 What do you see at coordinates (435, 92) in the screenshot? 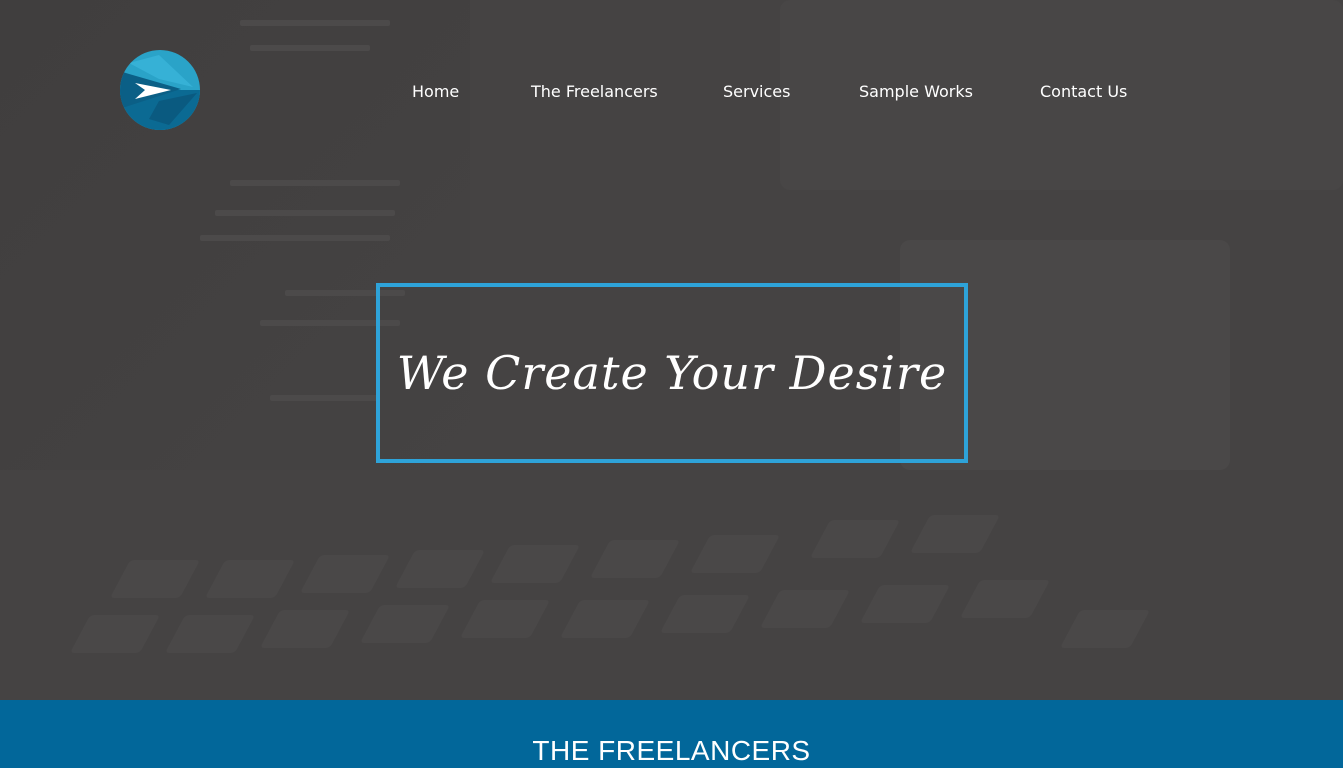
I see `nav-item-home: Home` at bounding box center [435, 92].